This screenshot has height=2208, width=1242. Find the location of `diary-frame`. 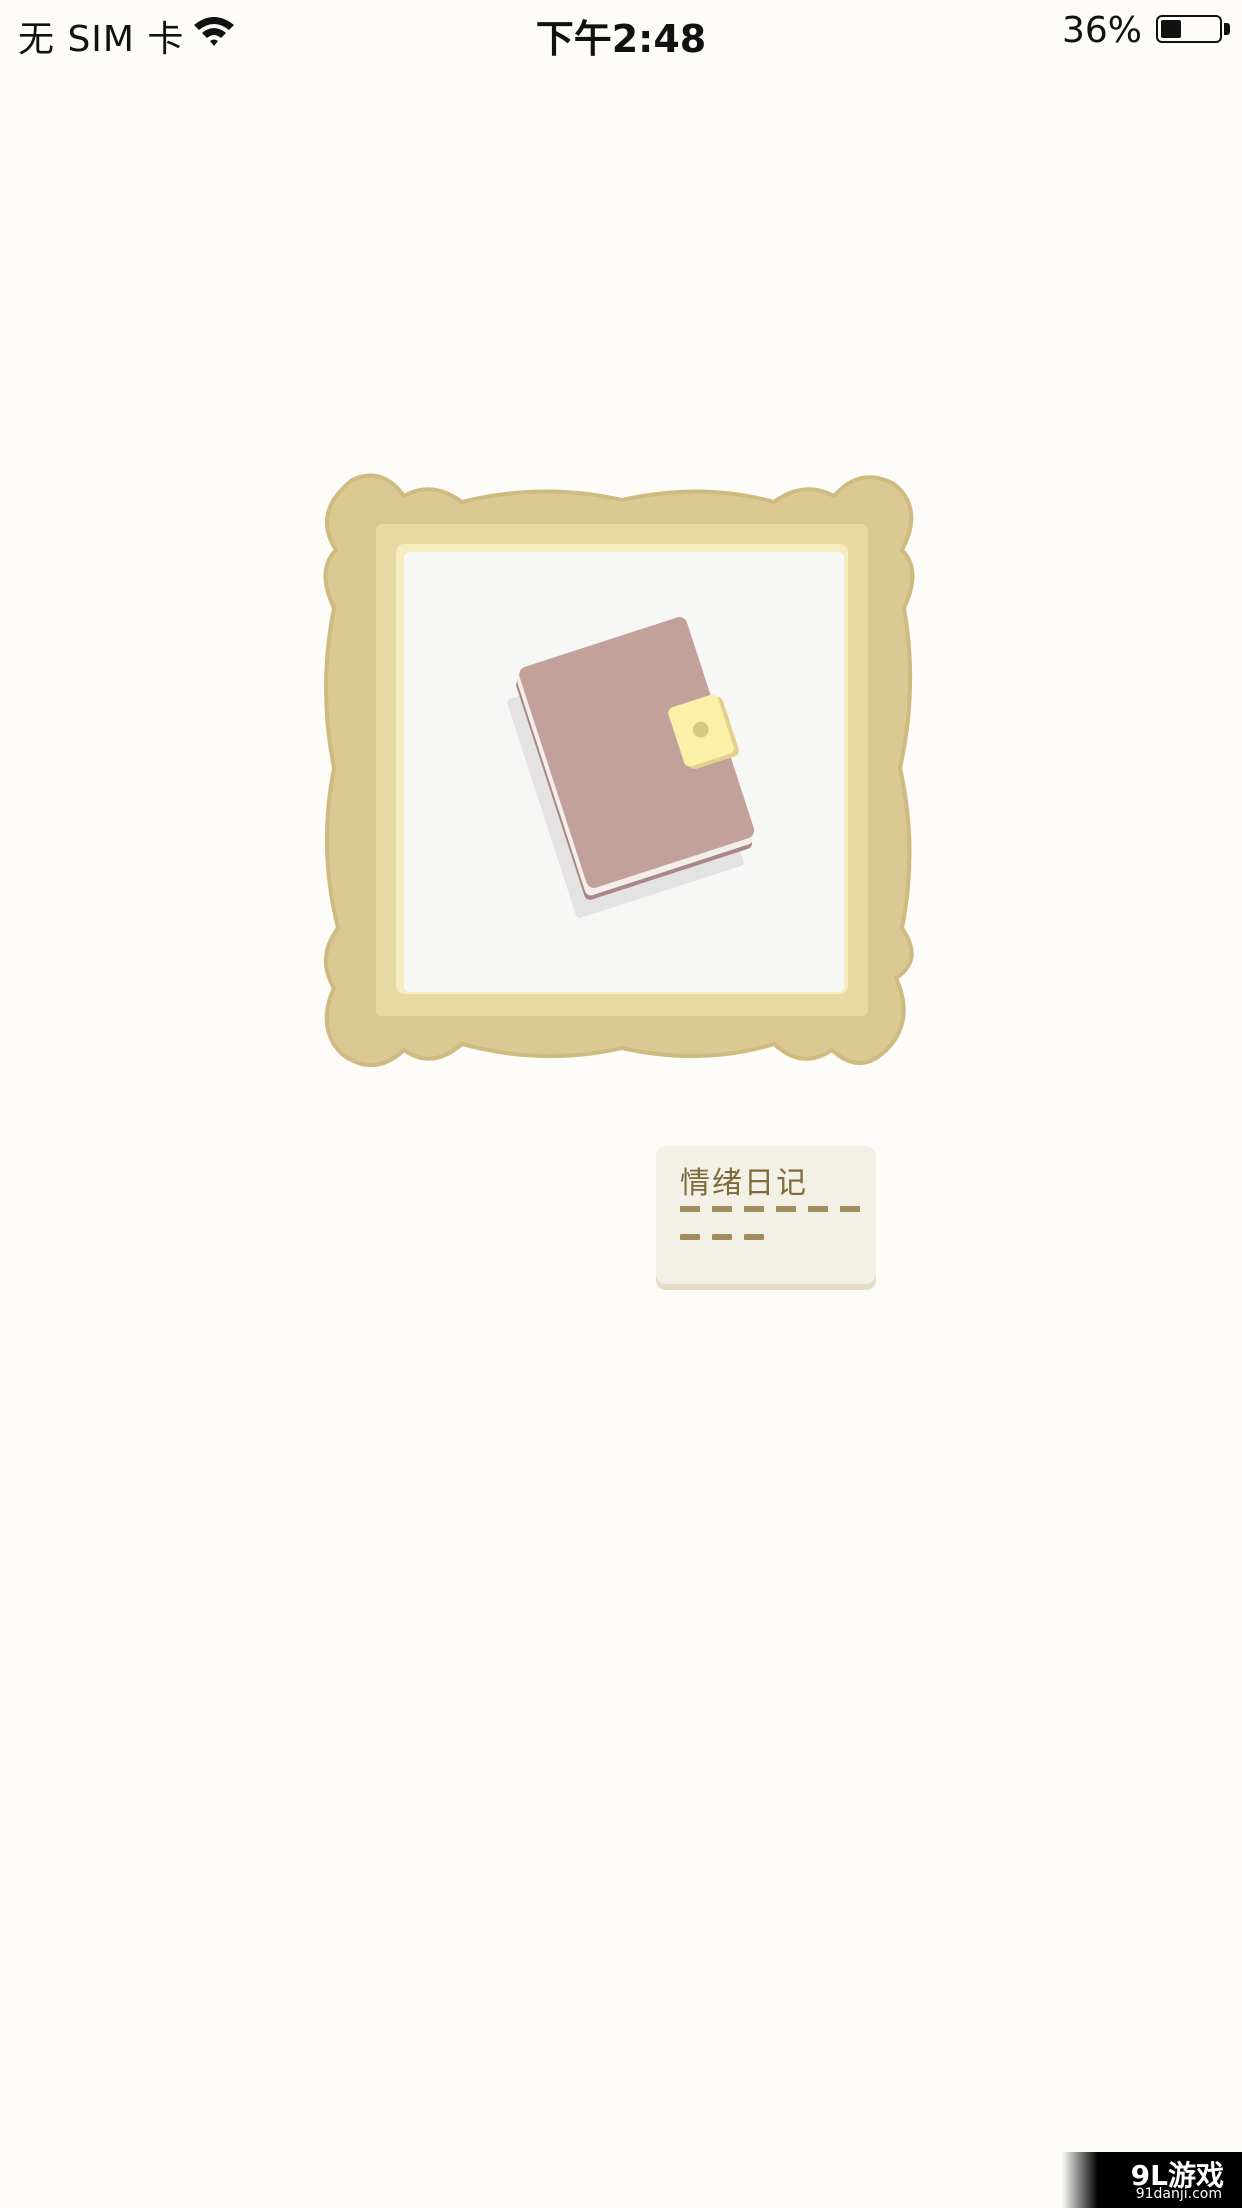

diary-frame is located at coordinates (618, 769).